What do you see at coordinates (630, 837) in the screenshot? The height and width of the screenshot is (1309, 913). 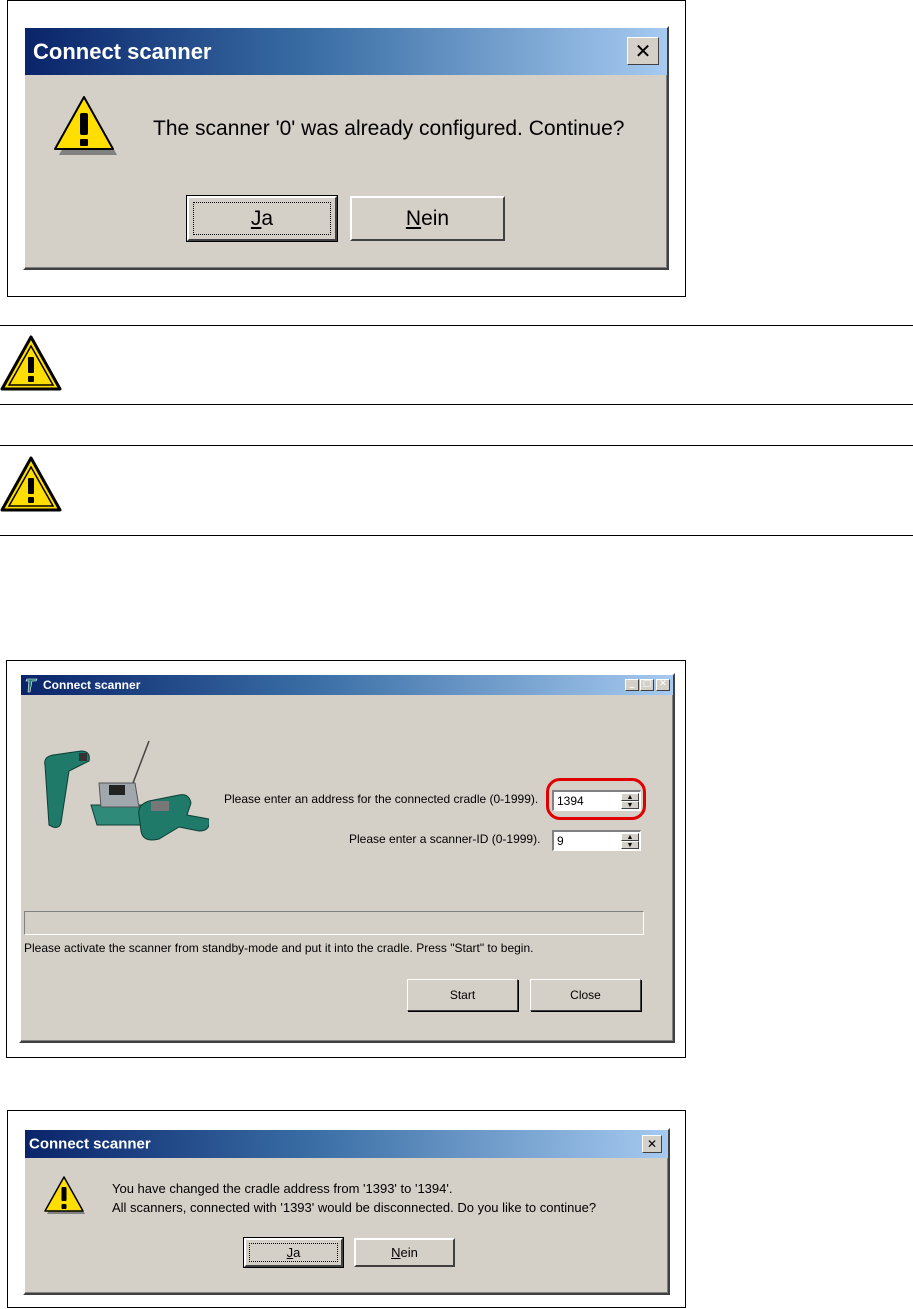 I see `spin-up-icon: ▲` at bounding box center [630, 837].